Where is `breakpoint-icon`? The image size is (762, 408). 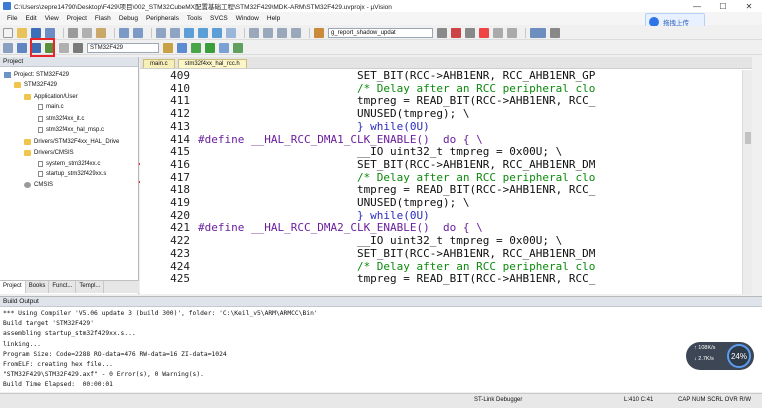
breakpoint-icon is located at coordinates (470, 32).